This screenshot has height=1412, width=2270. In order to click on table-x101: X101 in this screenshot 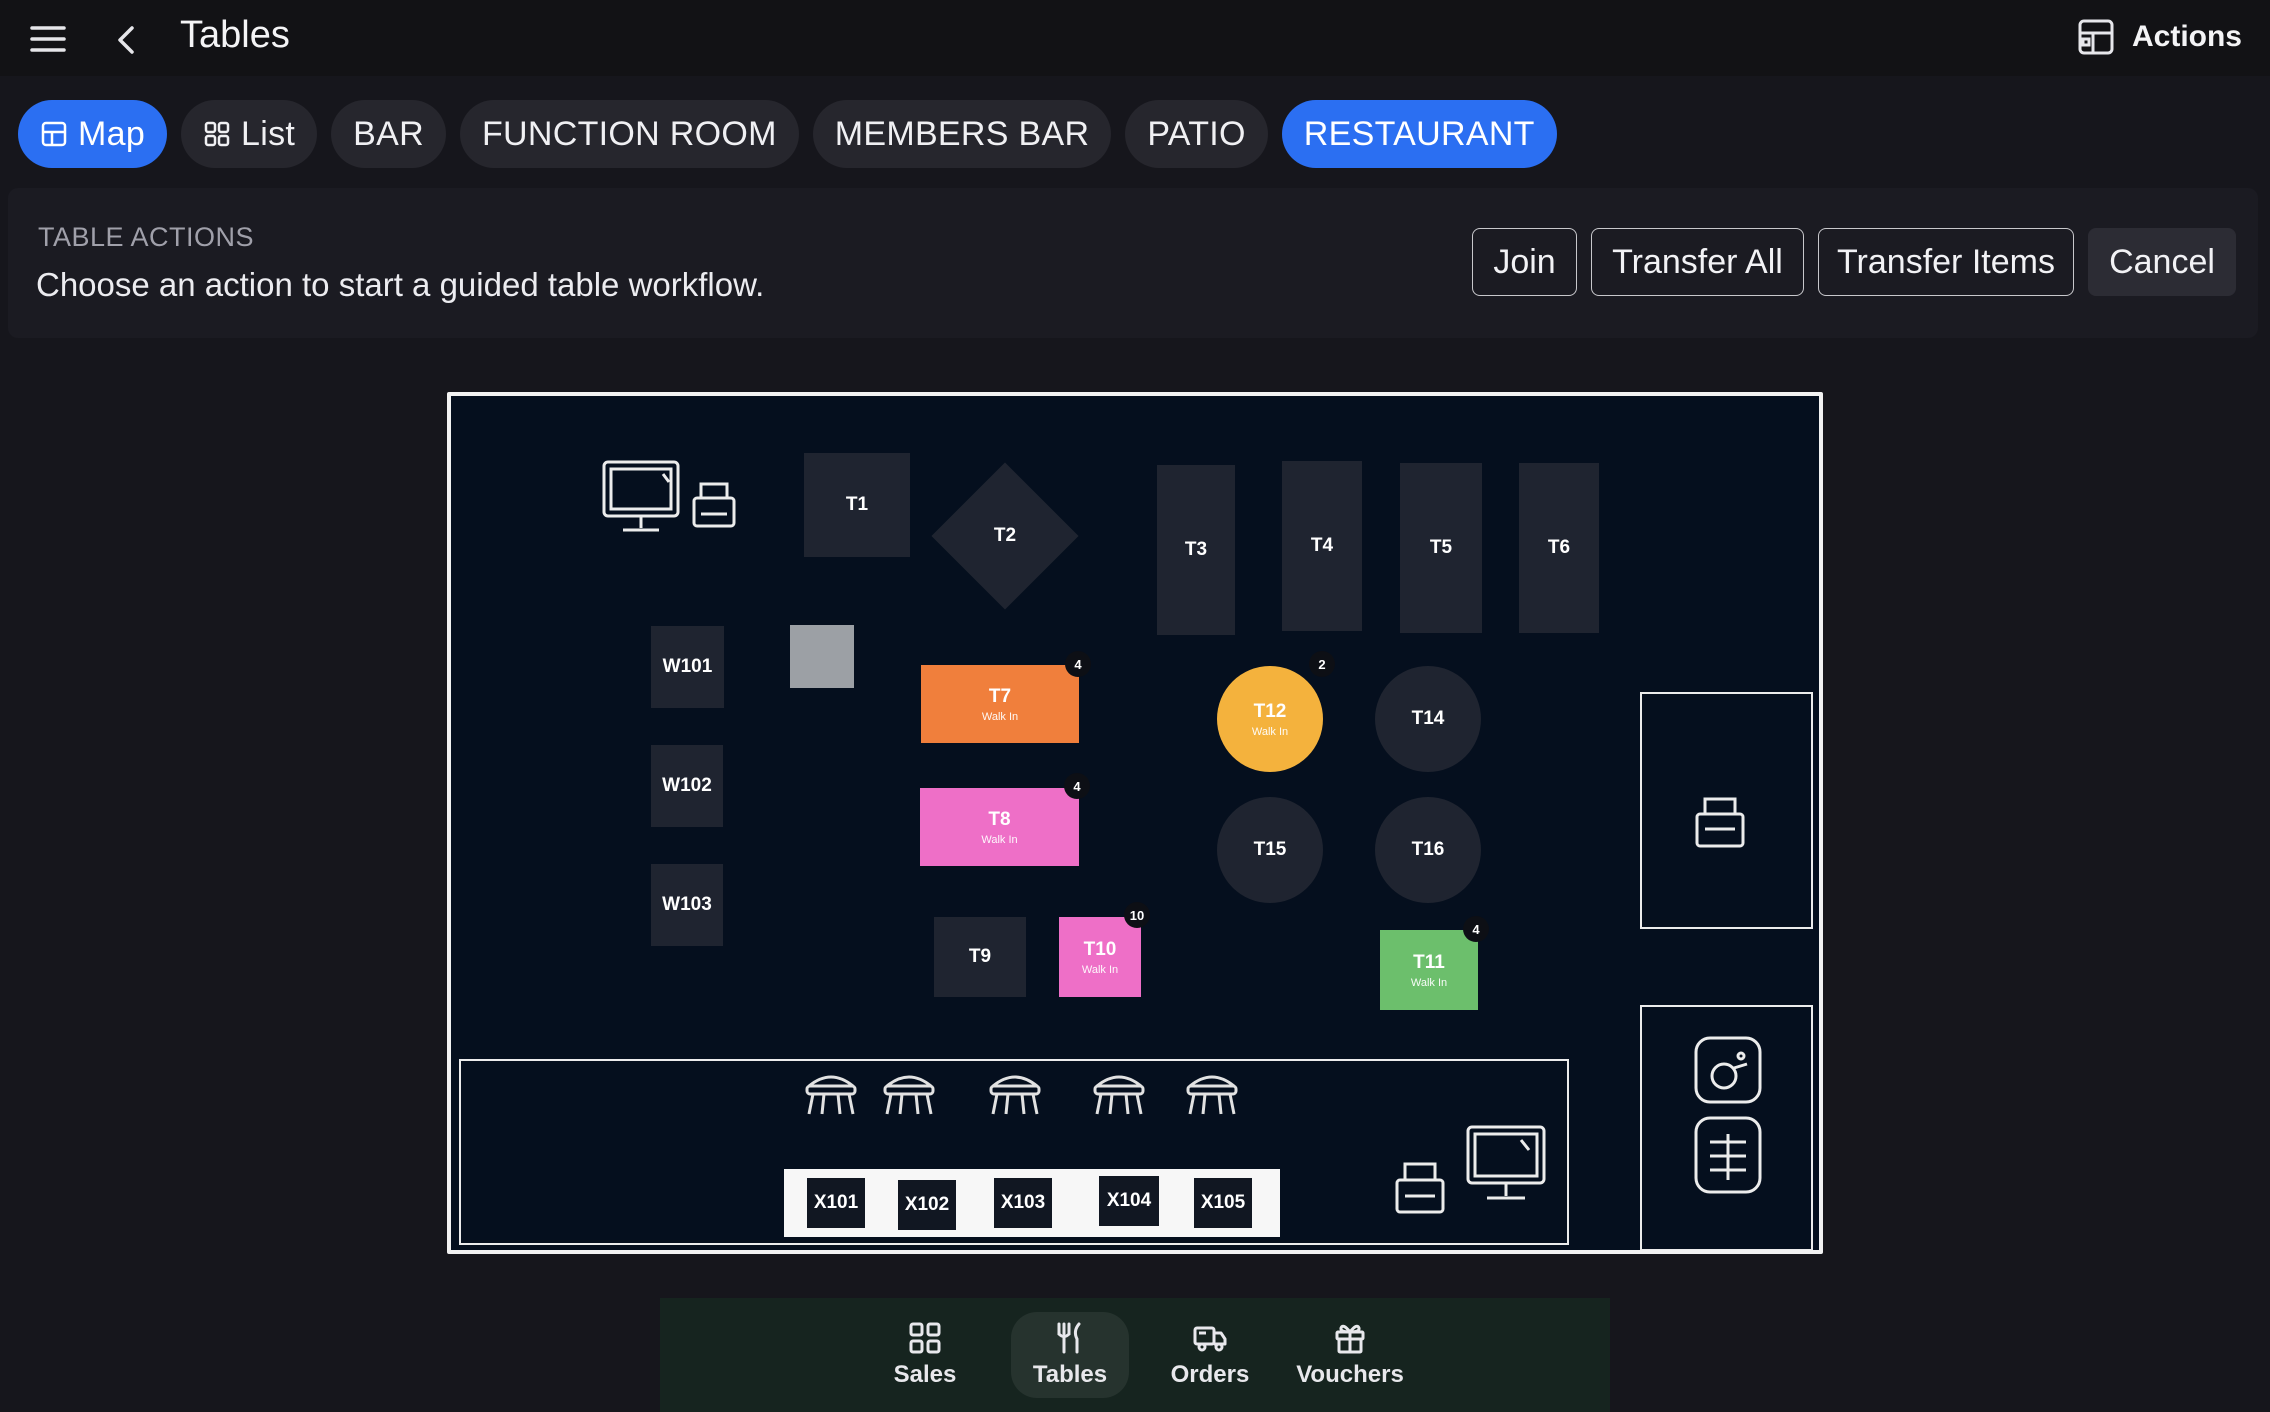, I will do `click(836, 1203)`.